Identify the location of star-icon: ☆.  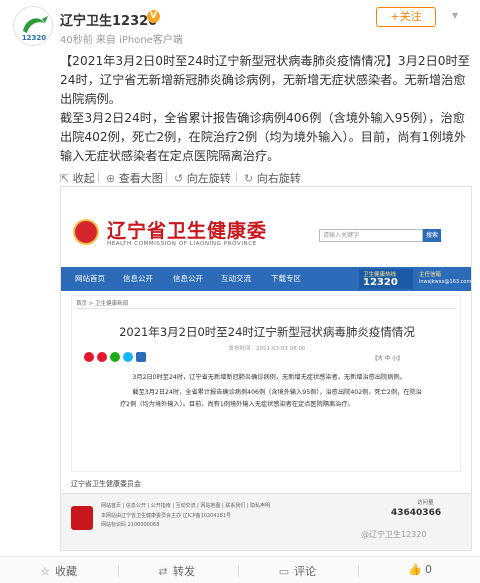
(45, 571).